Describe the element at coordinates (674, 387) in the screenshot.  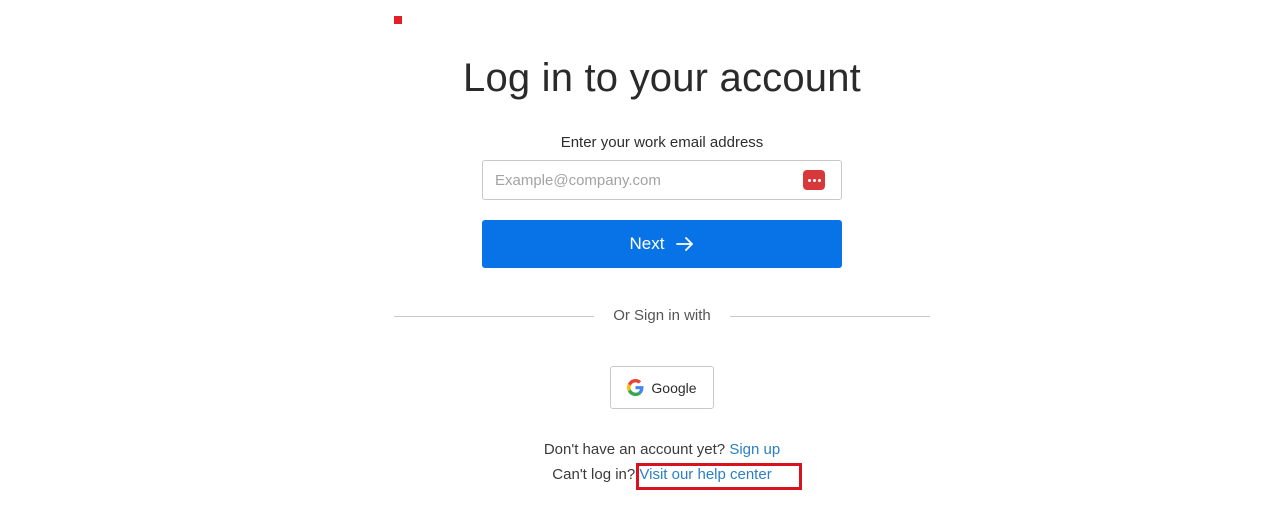
I see `google-button-label: Google` at that location.